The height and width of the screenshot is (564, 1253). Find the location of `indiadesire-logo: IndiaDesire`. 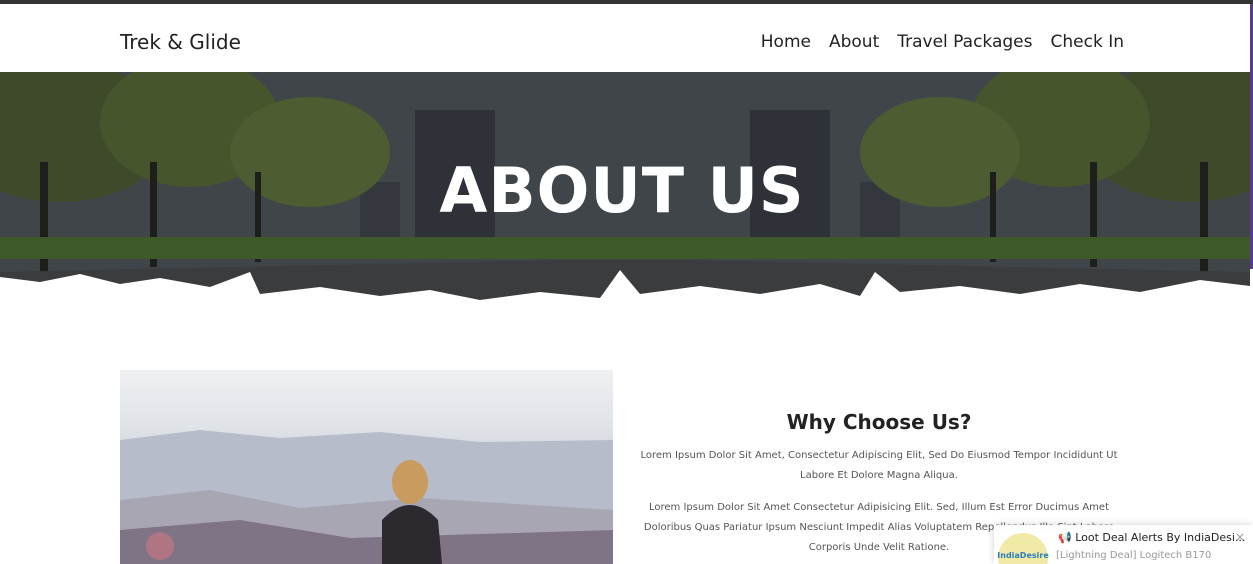

indiadesire-logo: IndiaDesire is located at coordinates (1023, 548).